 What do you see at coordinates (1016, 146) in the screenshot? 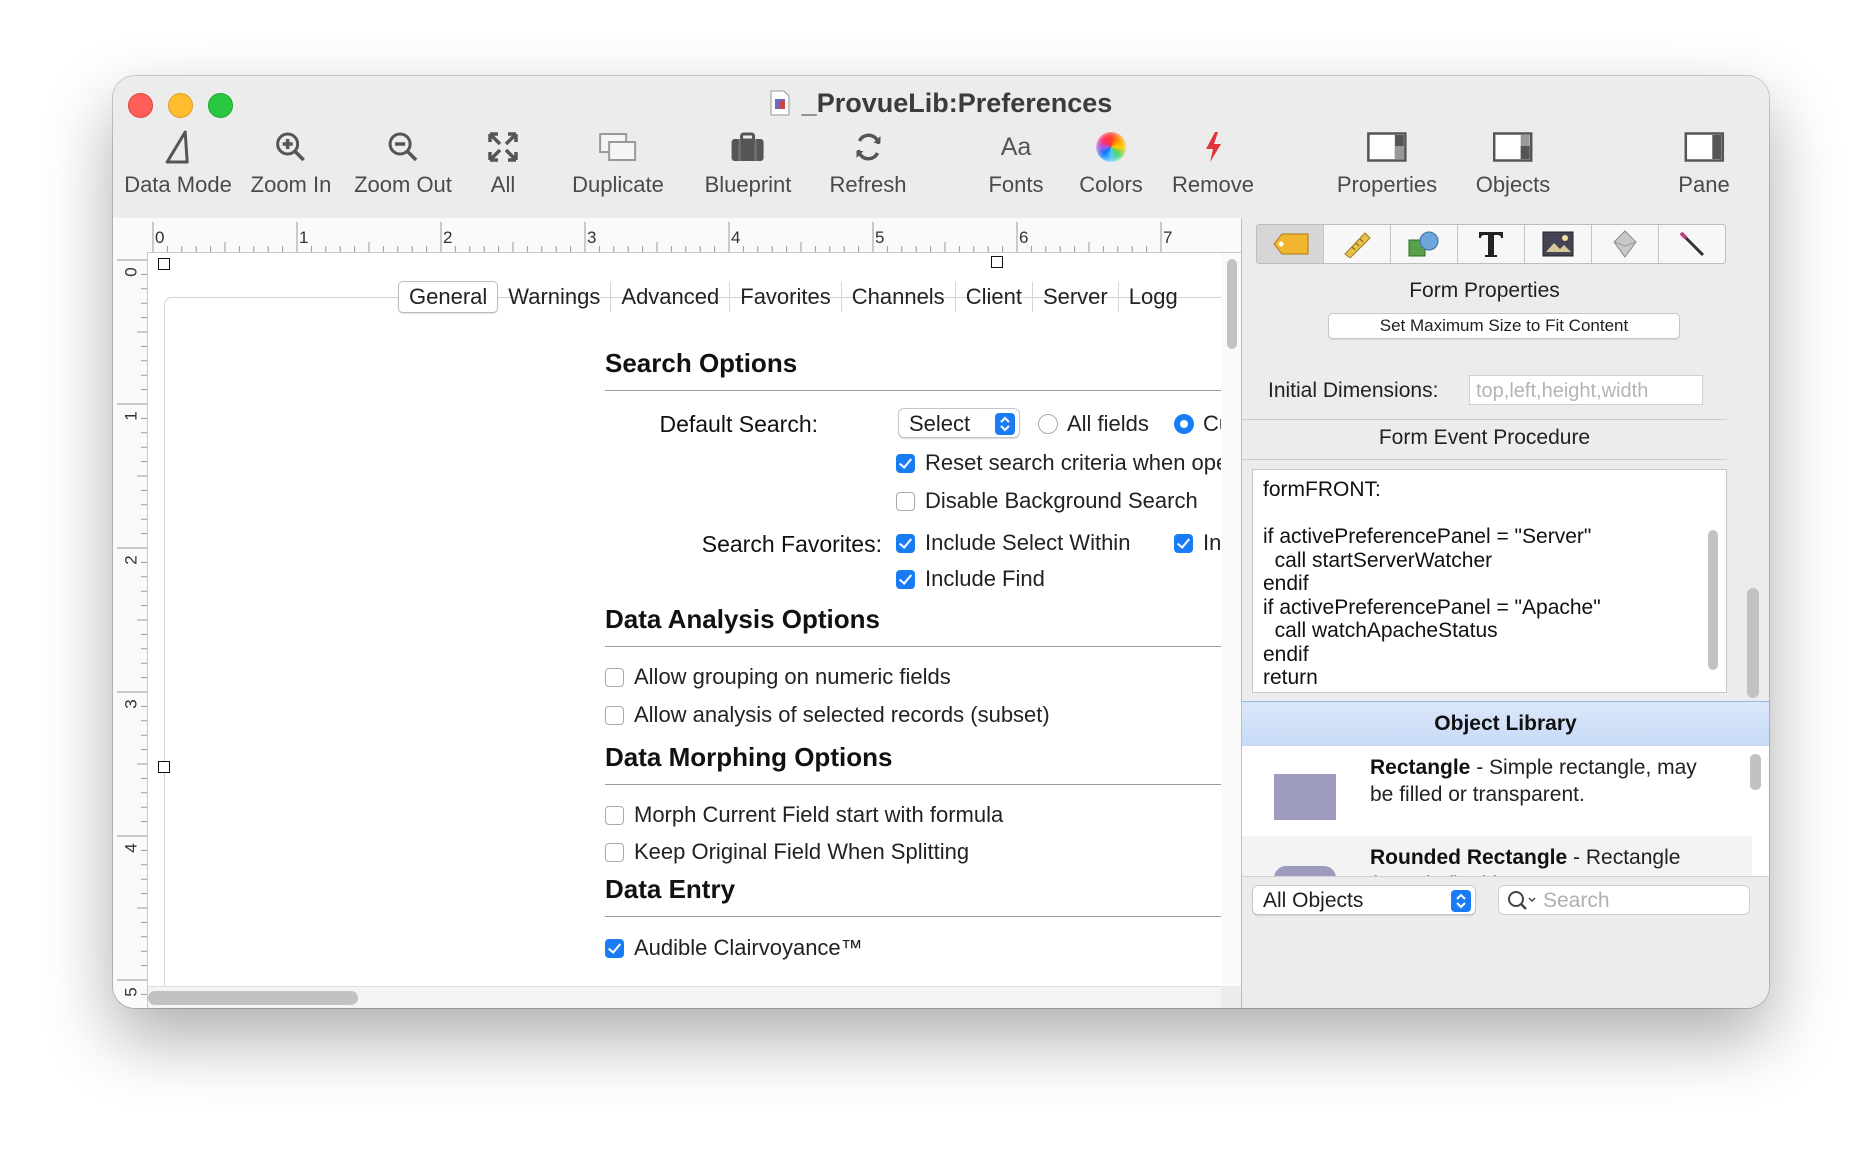
I see `fonts-icon: Aa` at bounding box center [1016, 146].